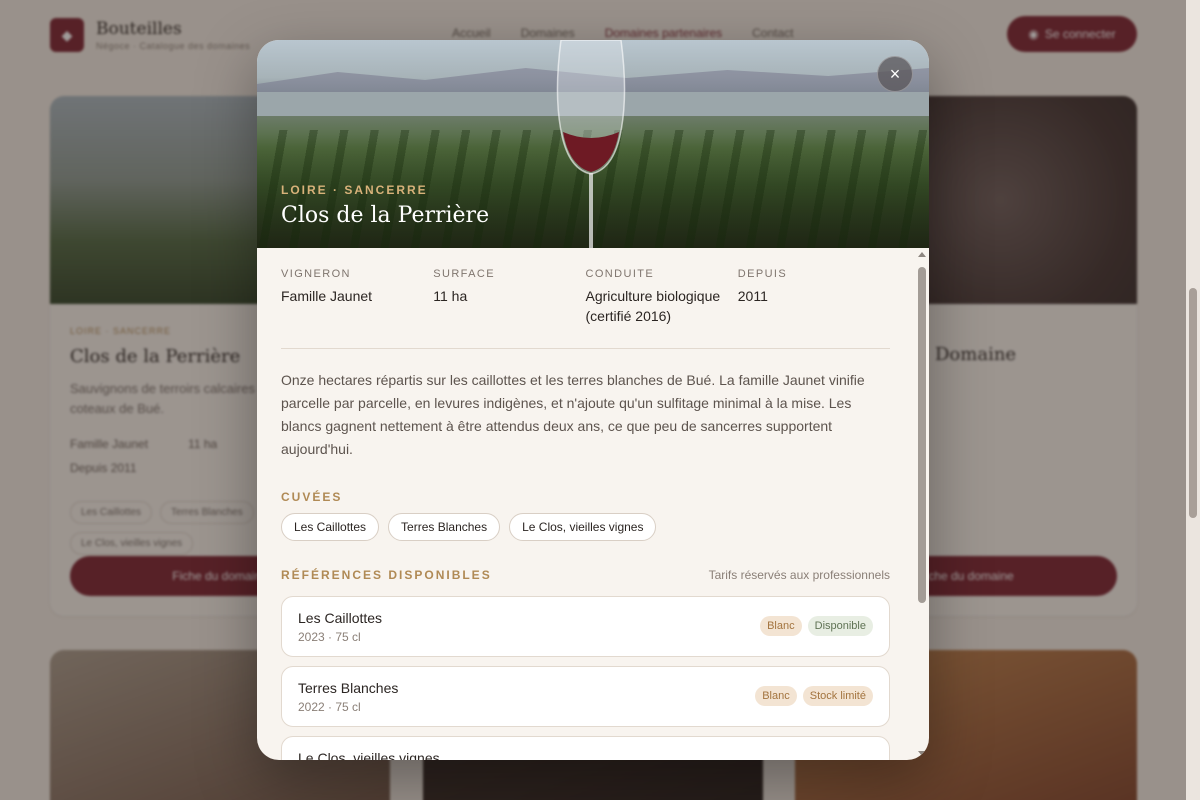 This screenshot has width=1200, height=800. Describe the element at coordinates (653, 306) in the screenshot. I see `fact-value: Agriculture biologique (certifié 2016)` at that location.